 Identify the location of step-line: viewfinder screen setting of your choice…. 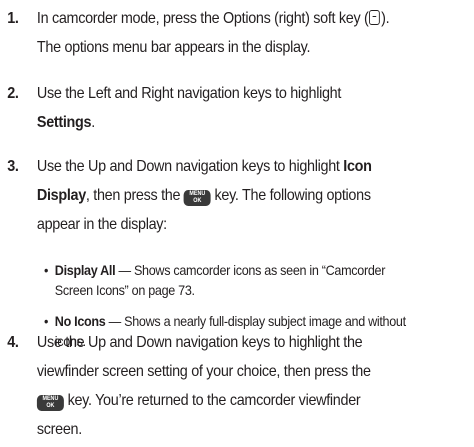
(203, 371).